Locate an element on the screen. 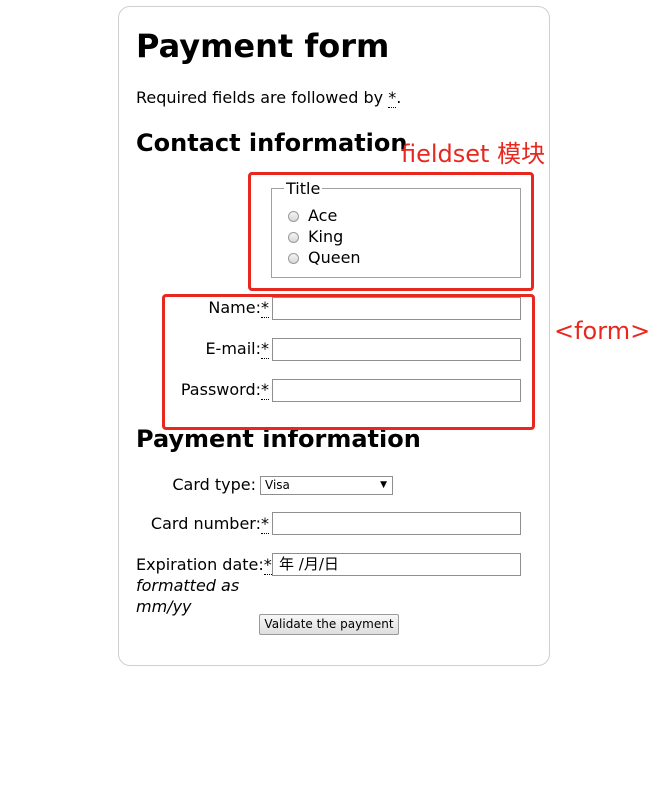  validate-payment-button: Validate the payment is located at coordinates (329, 624).